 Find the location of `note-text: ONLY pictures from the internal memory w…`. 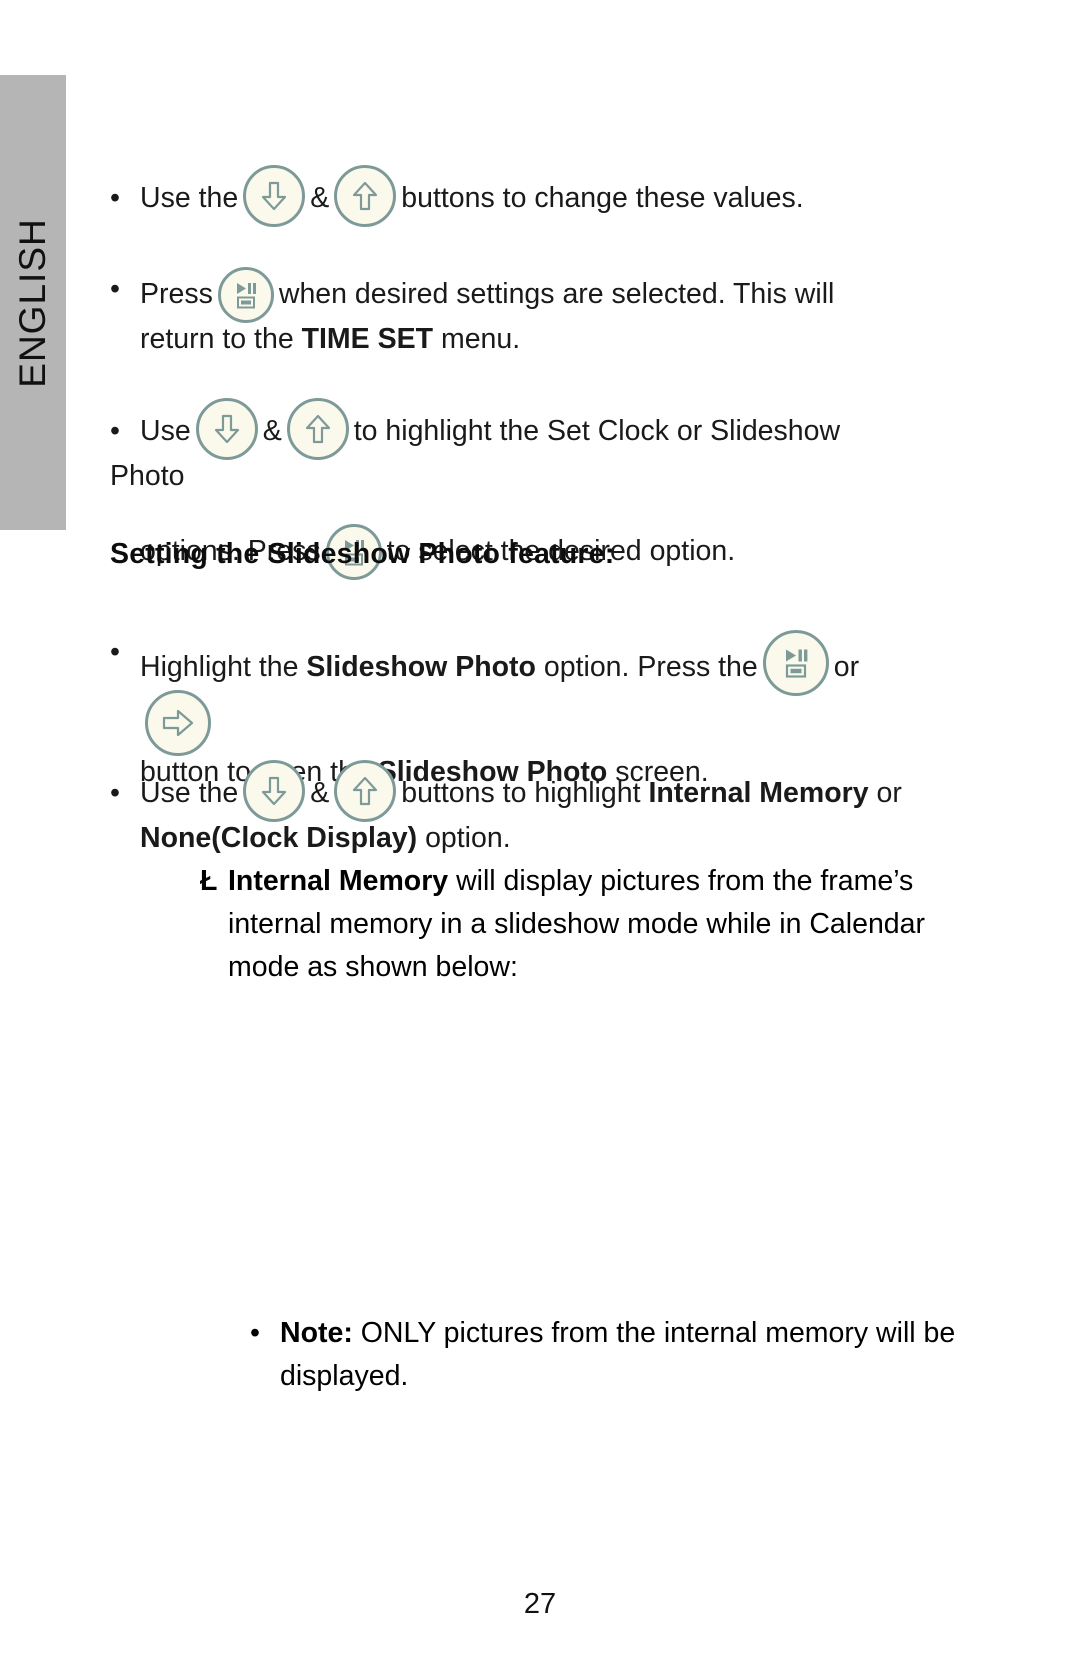

note-text: ONLY pictures from the internal memory w… is located at coordinates (618, 1354).